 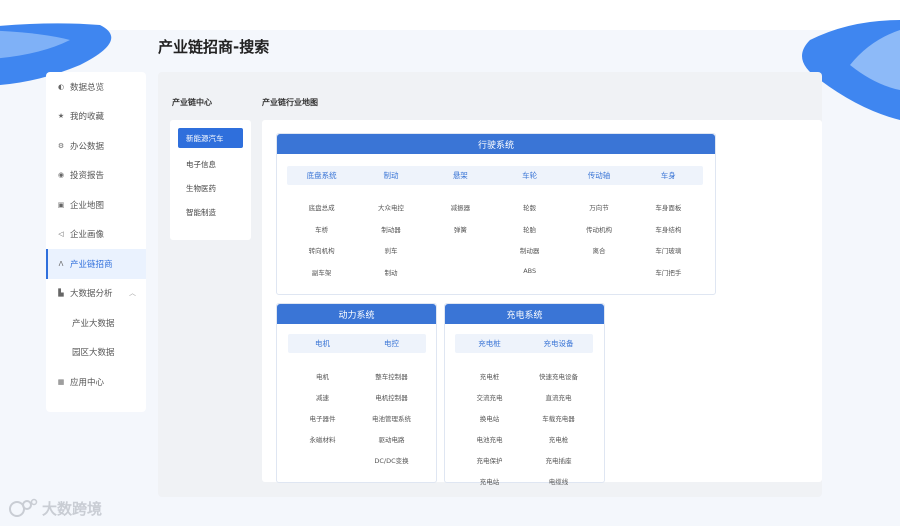 What do you see at coordinates (96, 146) in the screenshot?
I see `sidebar-item-office: ⚙ 办公数据` at bounding box center [96, 146].